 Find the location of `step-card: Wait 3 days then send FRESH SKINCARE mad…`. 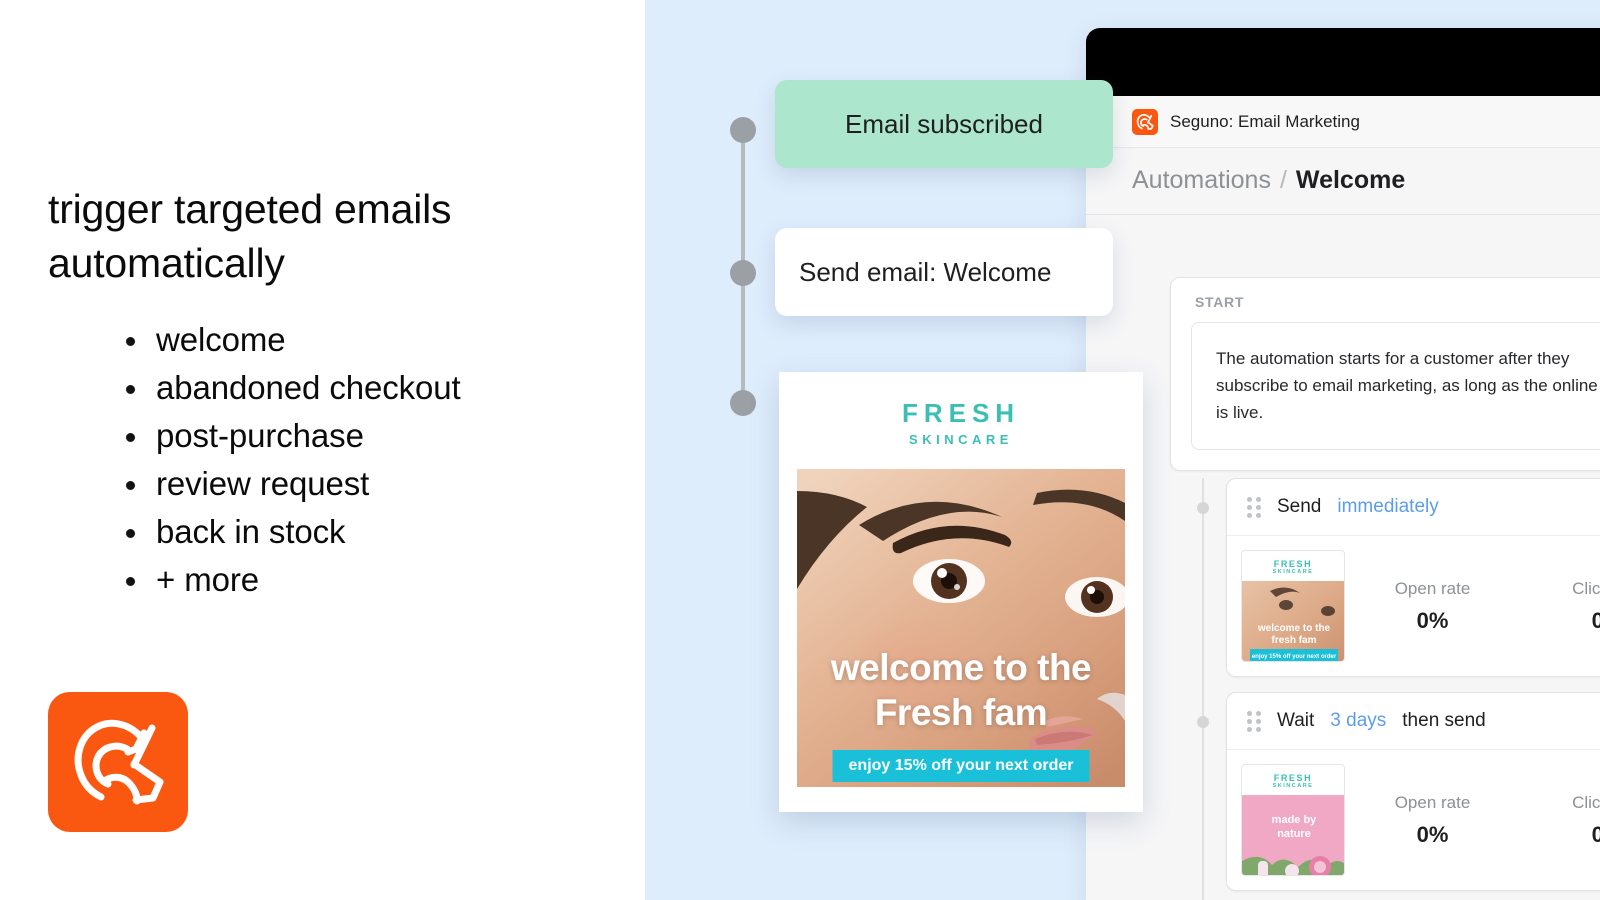

step-card: Wait 3 days then send FRESH SKINCARE mad… is located at coordinates (1413, 791).